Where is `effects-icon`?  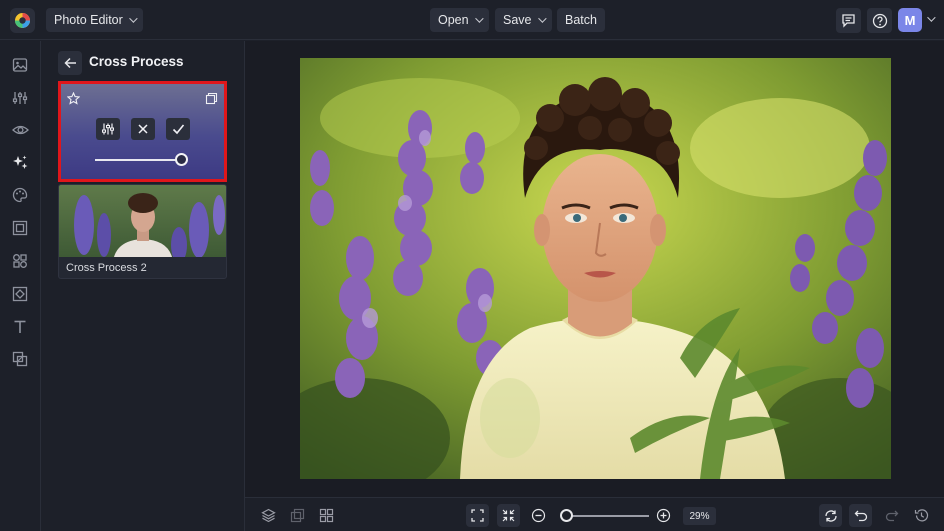
effects-icon is located at coordinates (20, 162).